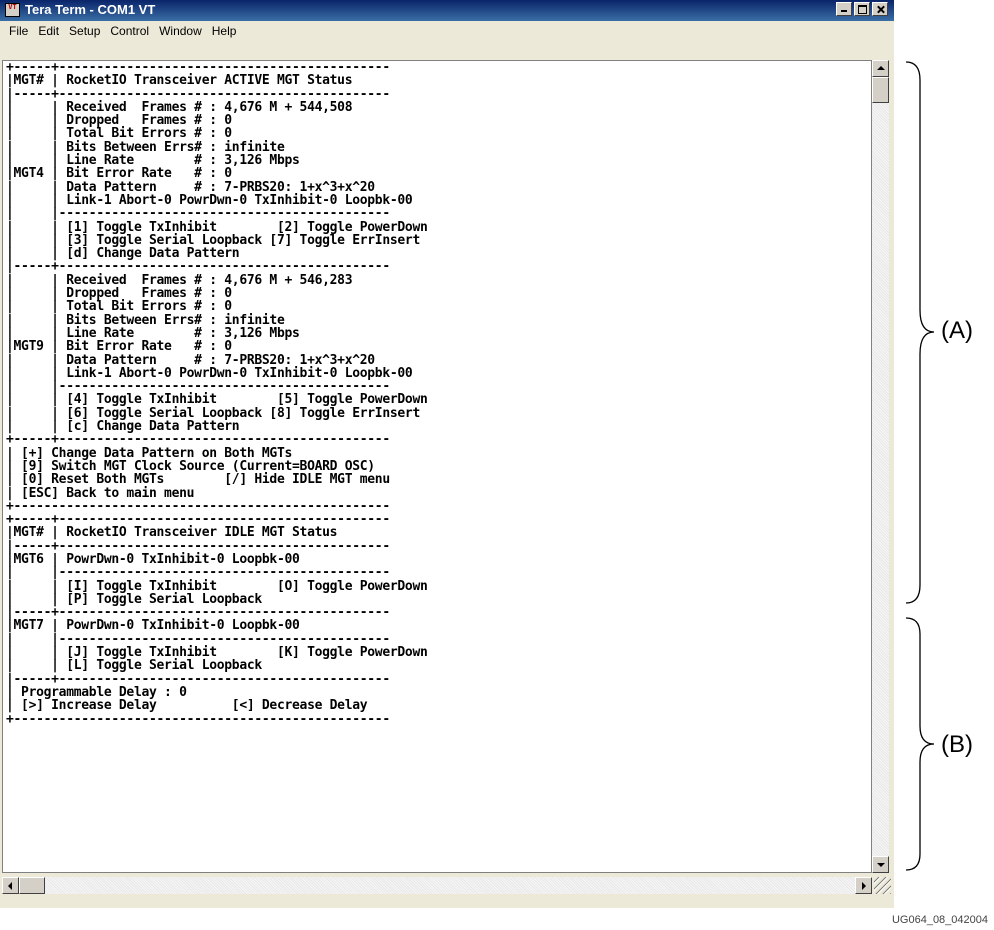 The width and height of the screenshot is (994, 930). What do you see at coordinates (134, 599) in the screenshot?
I see `terminal-line: | | [P] Toggle Serial Loopback` at bounding box center [134, 599].